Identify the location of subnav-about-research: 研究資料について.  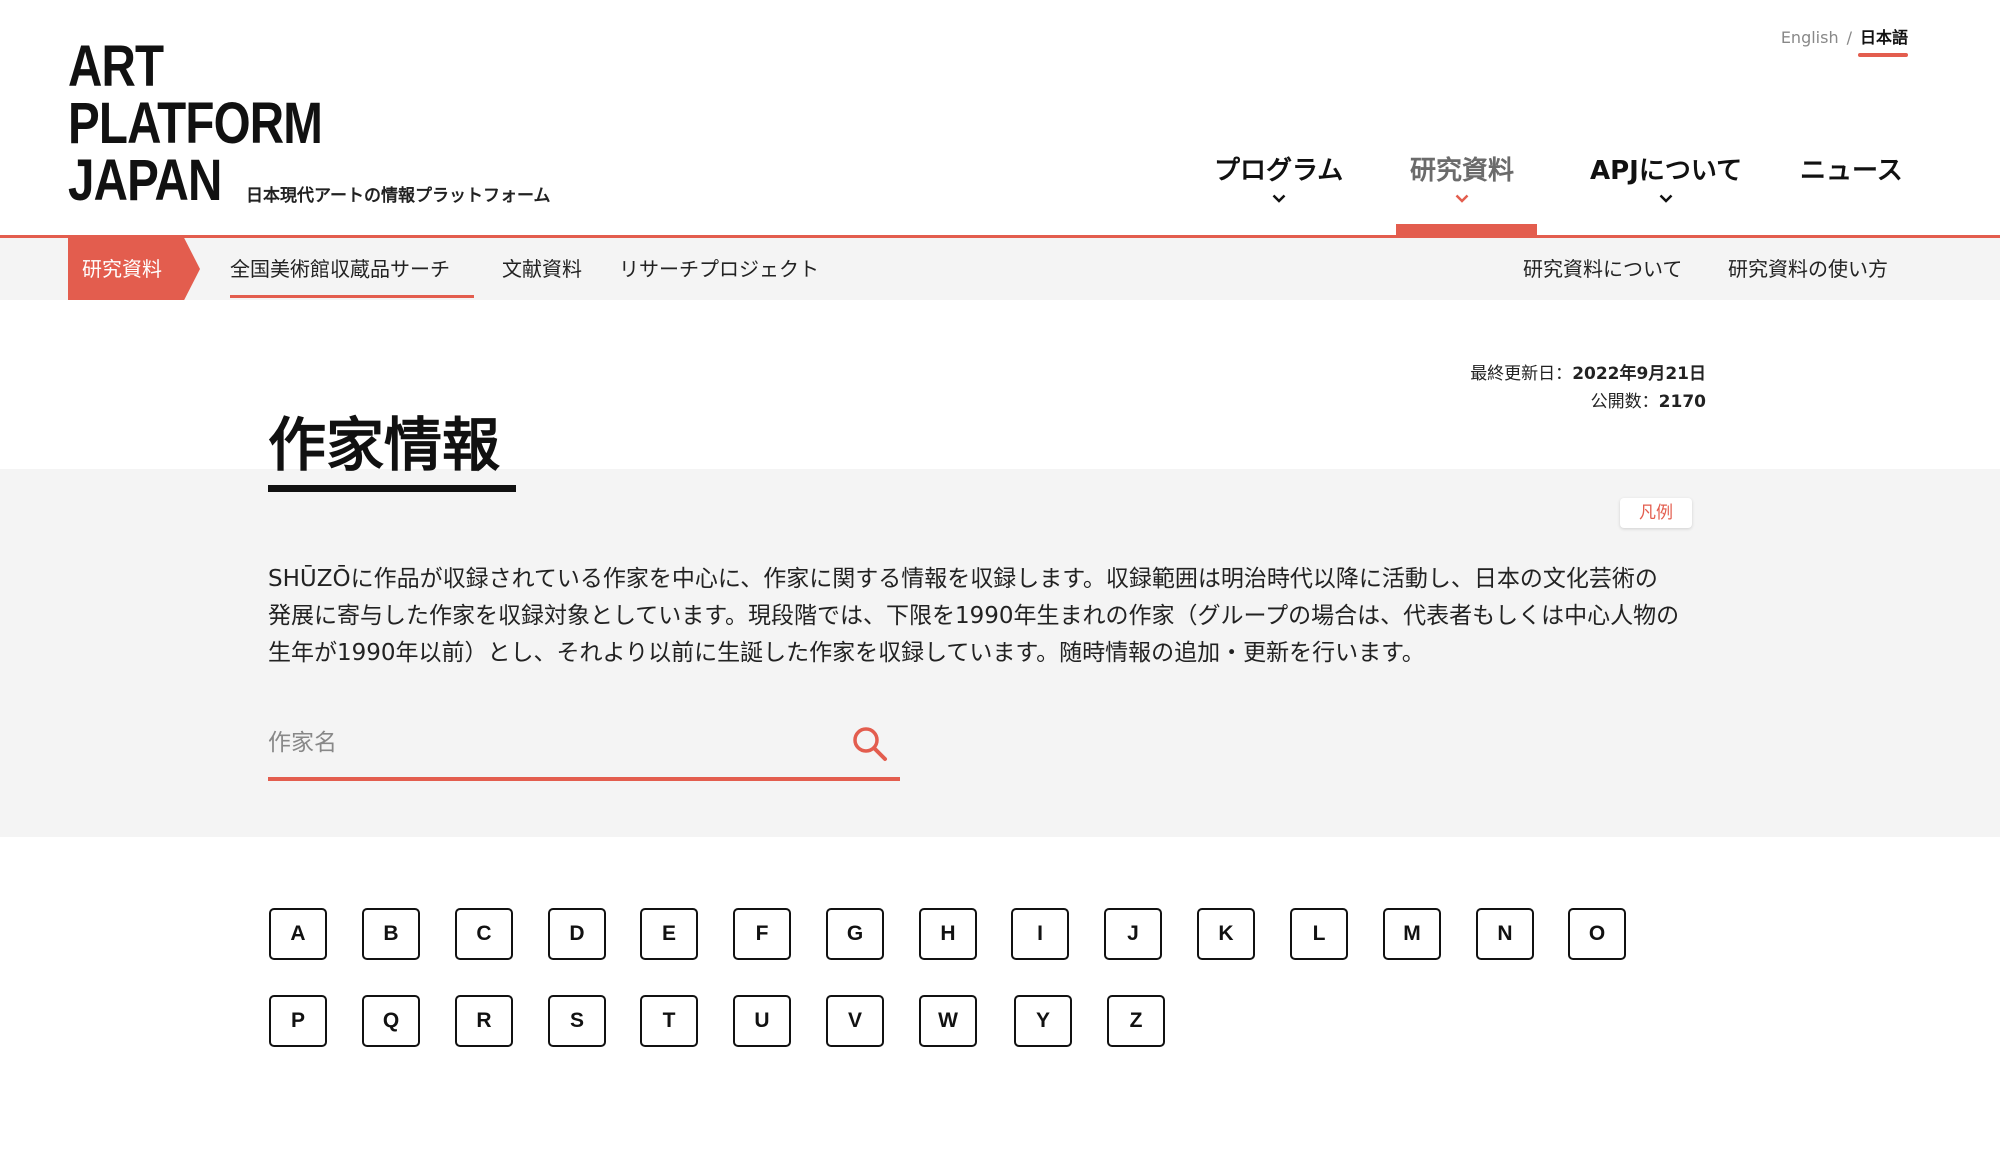
(1602, 269).